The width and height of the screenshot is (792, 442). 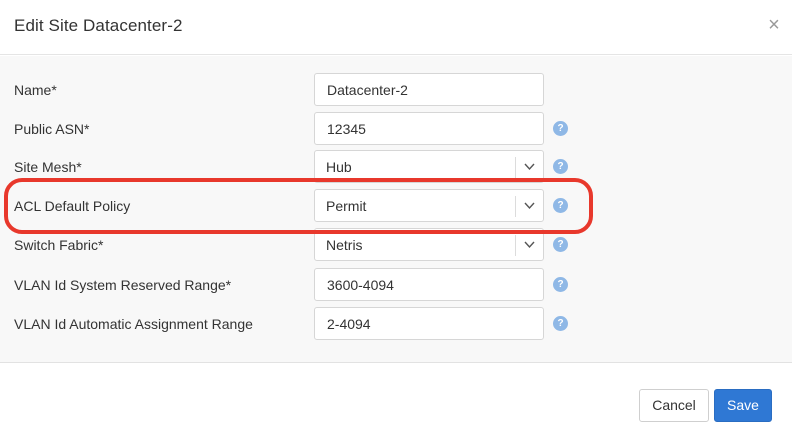 I want to click on field-label: Name*, so click(x=35, y=90).